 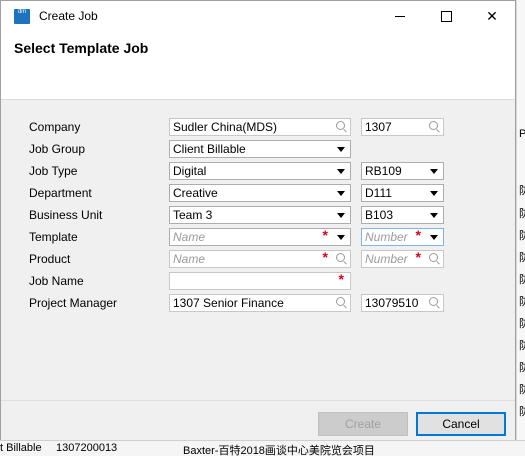 I want to click on background-cell: P, so click(x=522, y=134).